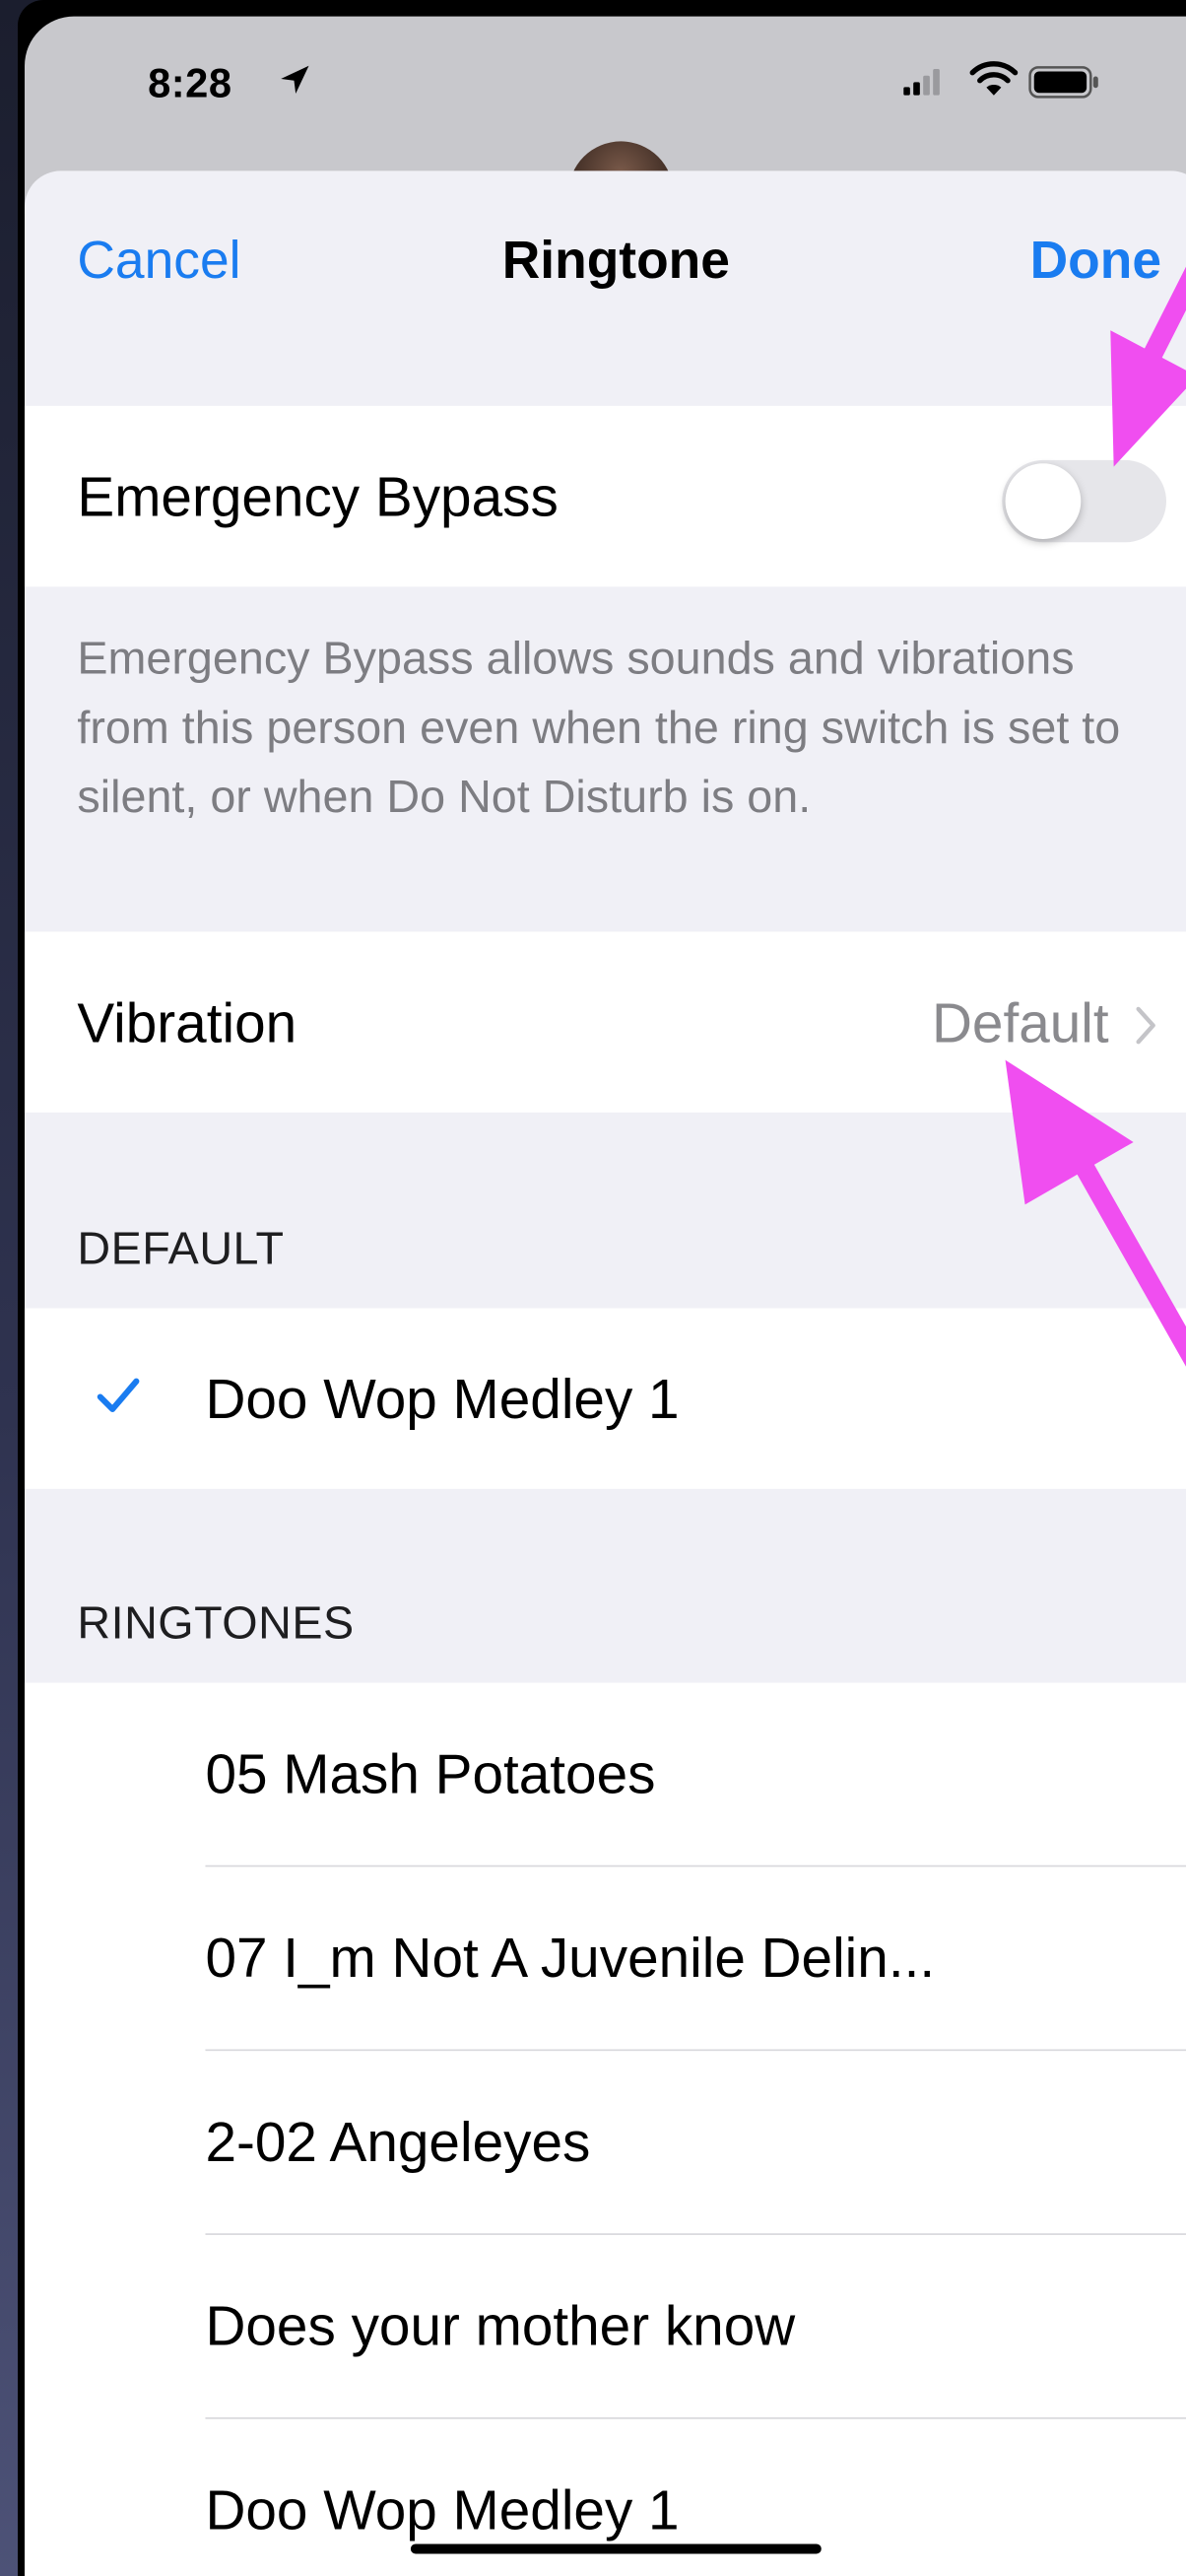 The image size is (1186, 2576). What do you see at coordinates (1095, 260) in the screenshot?
I see `done-button: Done` at bounding box center [1095, 260].